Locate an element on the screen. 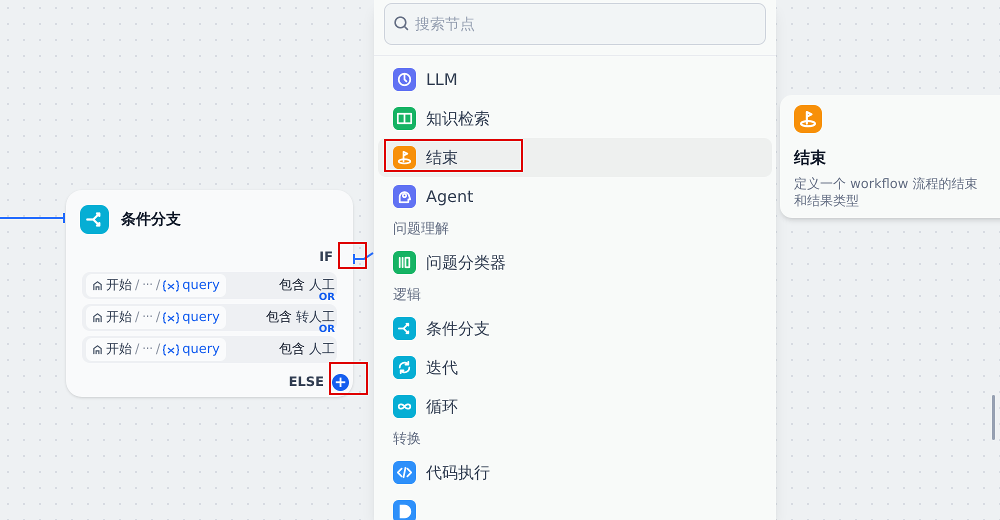 The width and height of the screenshot is (1000, 520). tooltip-description: 定义一个 workflow 流程的结束 和结果类型 is located at coordinates (886, 193).